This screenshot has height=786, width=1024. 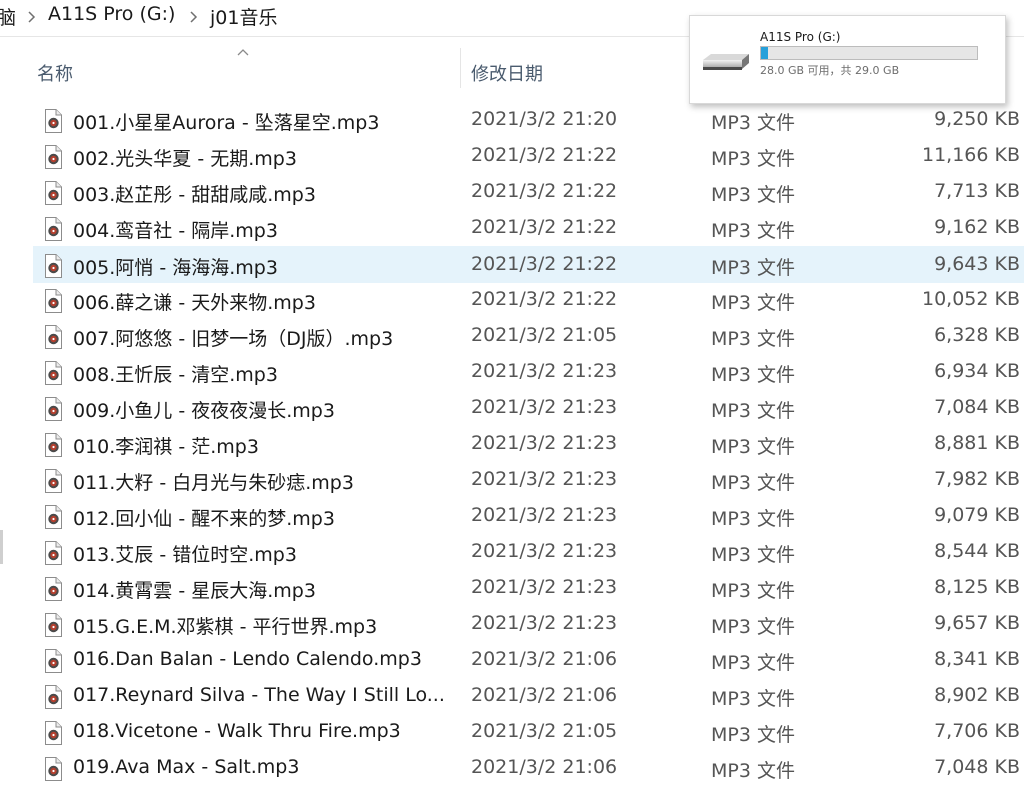 I want to click on drive-info-tooltip: A11S Pro (G:) 28.0 GB 可用，共 29.0 GB, so click(x=847, y=59).